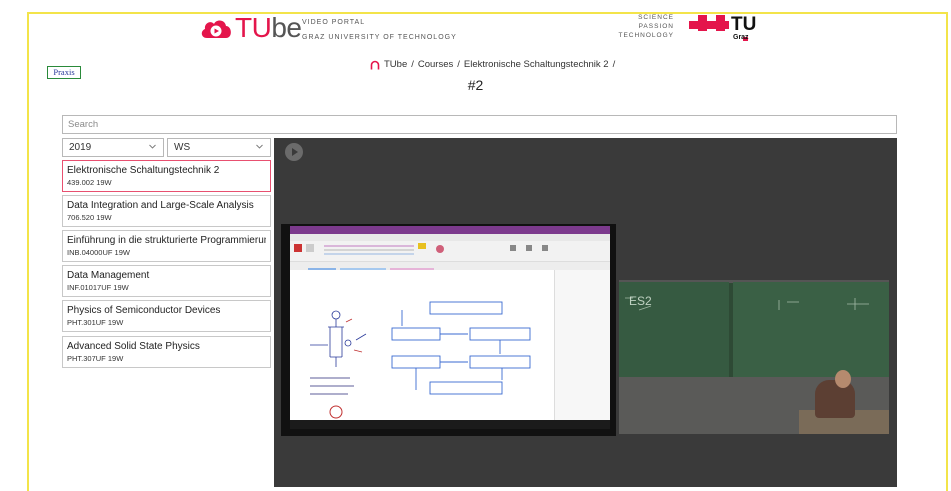 This screenshot has width=951, height=491. I want to click on window-titlebar, so click(450, 230).